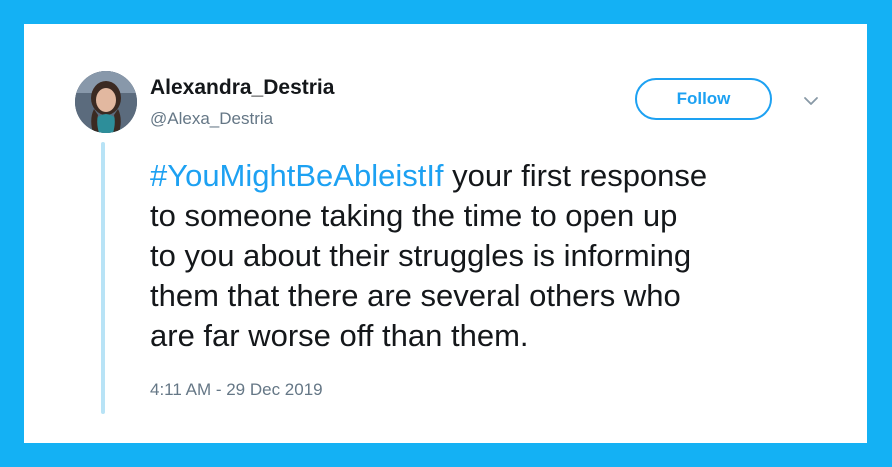 The height and width of the screenshot is (467, 892). Describe the element at coordinates (211, 119) in the screenshot. I see `user-handle: @Alexa_Destria` at that location.